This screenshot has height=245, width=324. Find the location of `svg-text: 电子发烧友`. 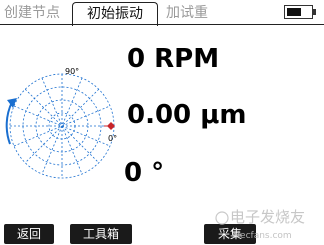

svg-text: 电子发烧友 is located at coordinates (267, 217).